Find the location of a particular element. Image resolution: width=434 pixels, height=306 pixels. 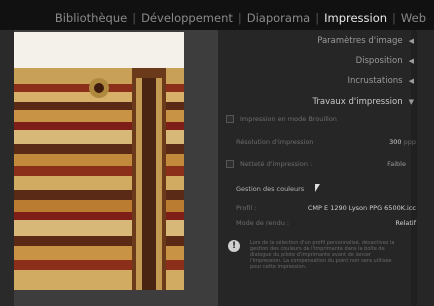

profile-label: Profil : is located at coordinates (246, 208).